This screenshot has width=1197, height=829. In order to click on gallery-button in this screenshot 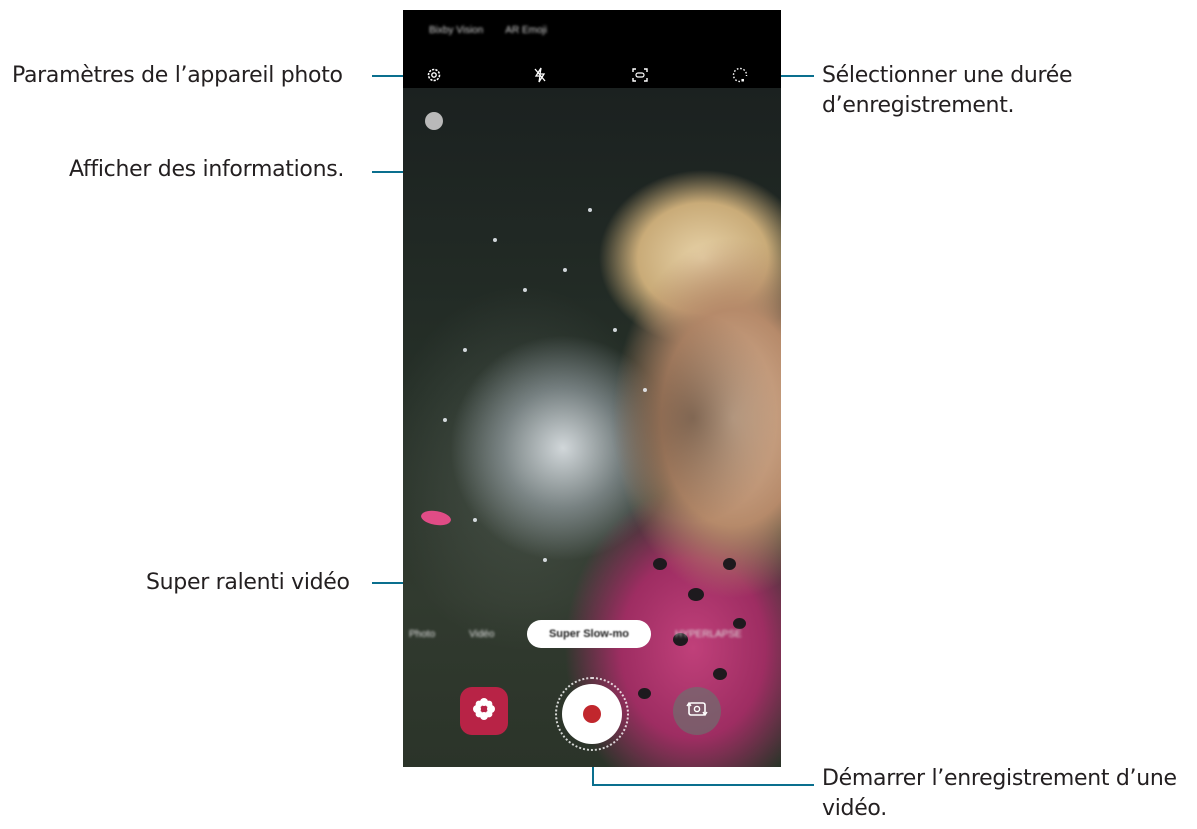, I will do `click(484, 711)`.